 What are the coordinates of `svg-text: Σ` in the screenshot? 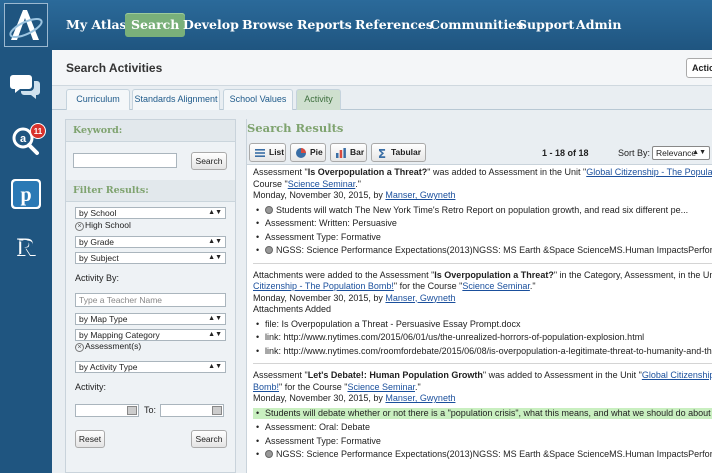 It's located at (382, 153).